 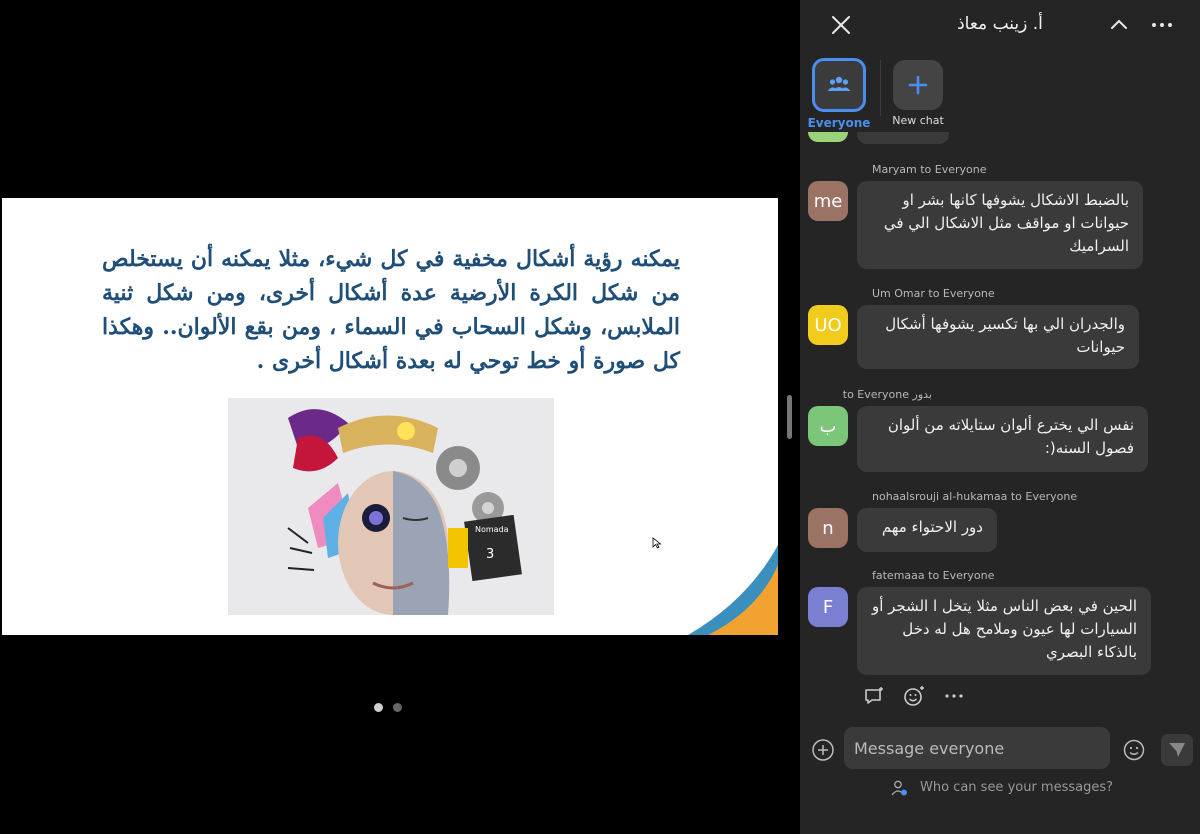 I want to click on message-bubble: دور الاحتواء مهم, so click(x=927, y=530).